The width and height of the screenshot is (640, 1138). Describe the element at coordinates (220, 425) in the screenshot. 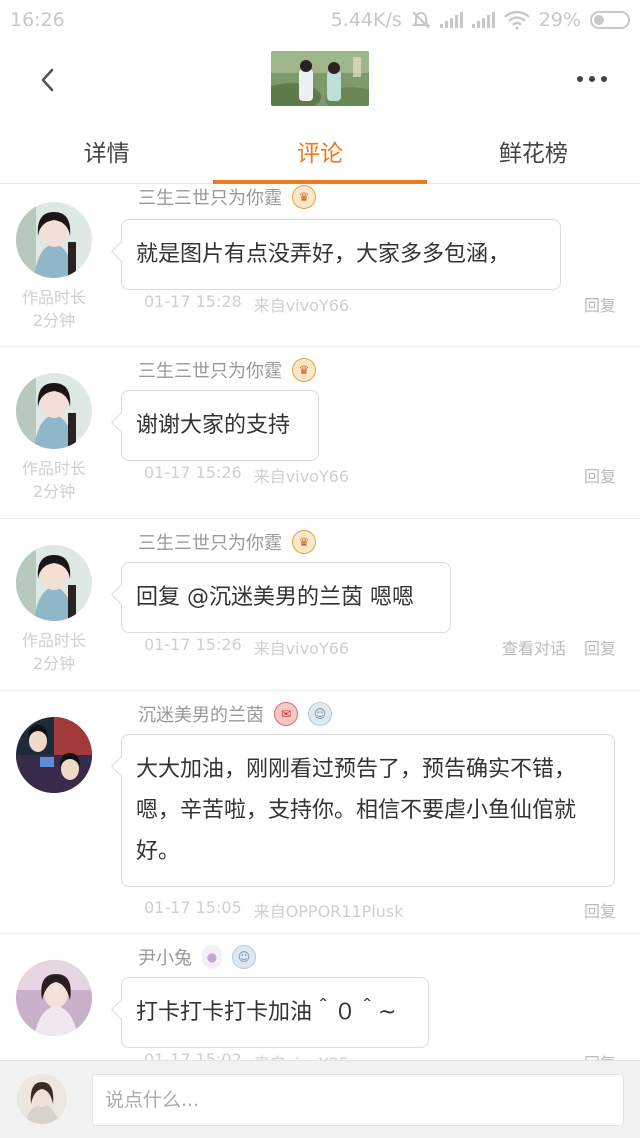

I see `comment-bubble: 谢谢大家的支持` at that location.